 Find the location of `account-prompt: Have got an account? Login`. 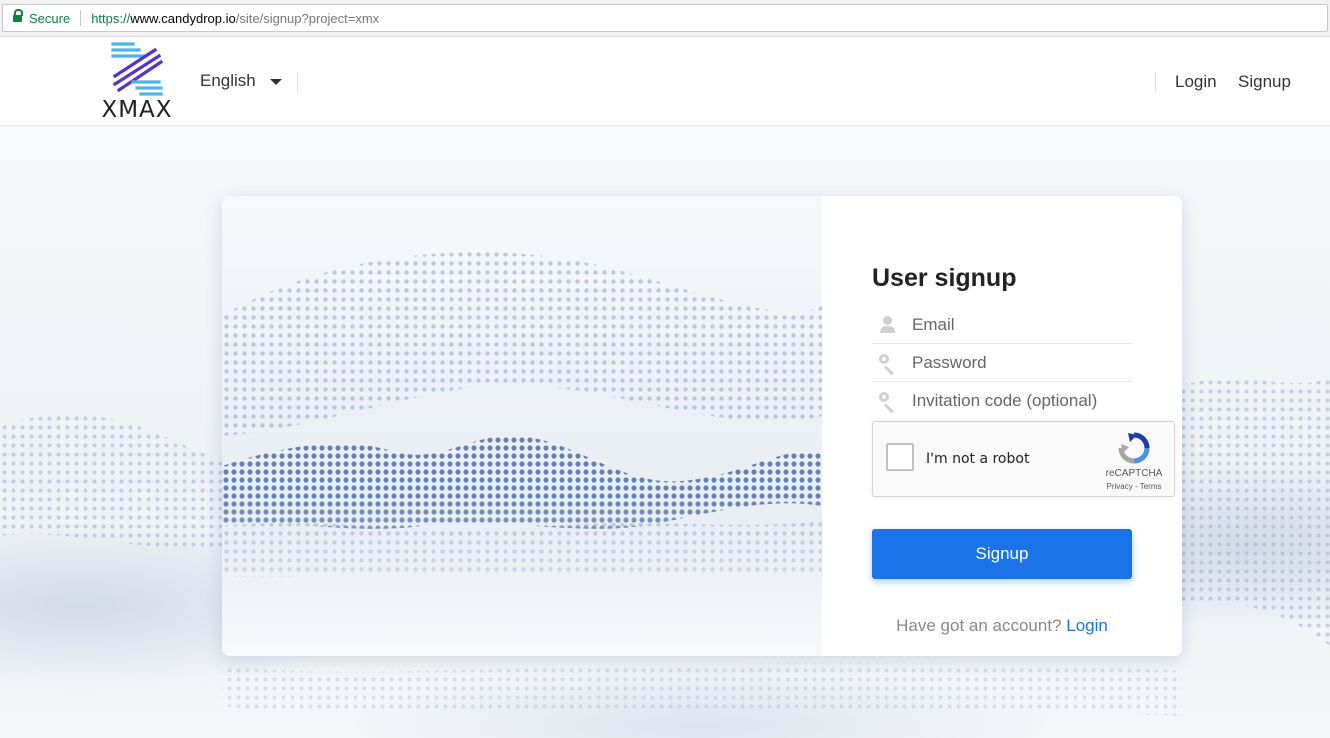

account-prompt: Have got an account? Login is located at coordinates (1002, 626).